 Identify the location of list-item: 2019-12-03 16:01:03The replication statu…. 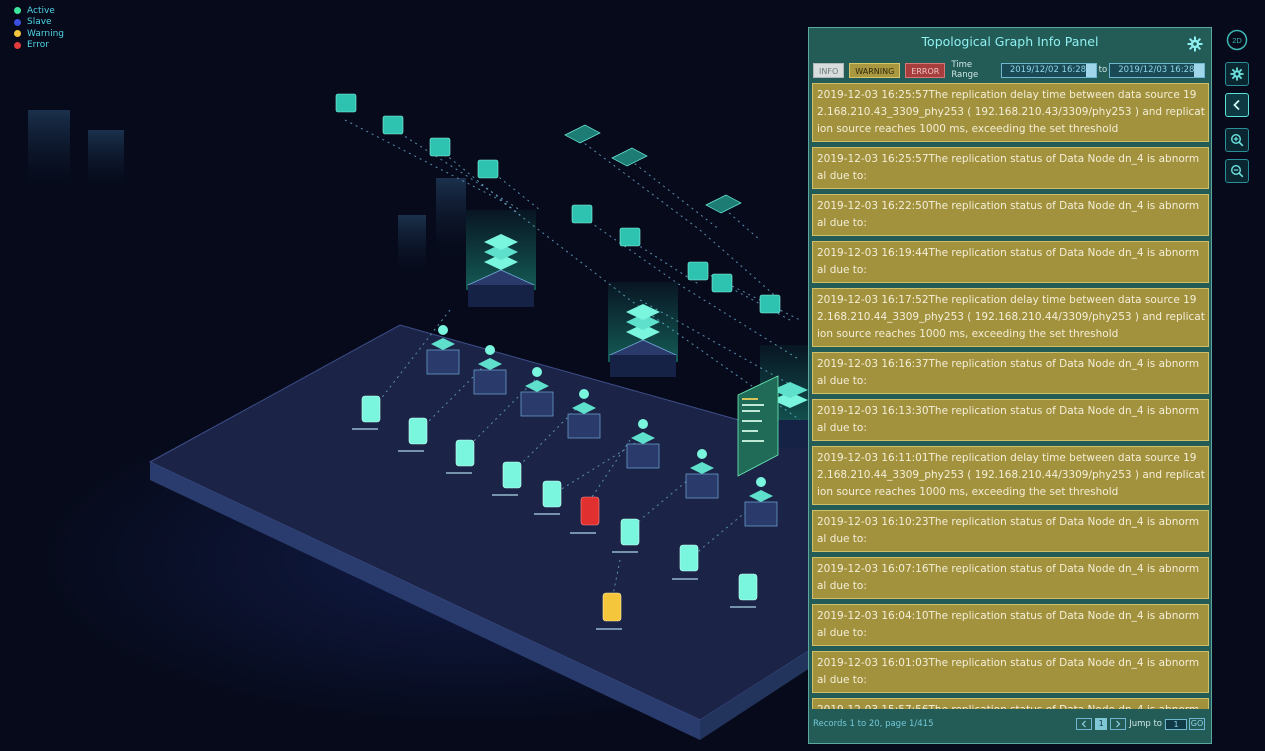
(1010, 672).